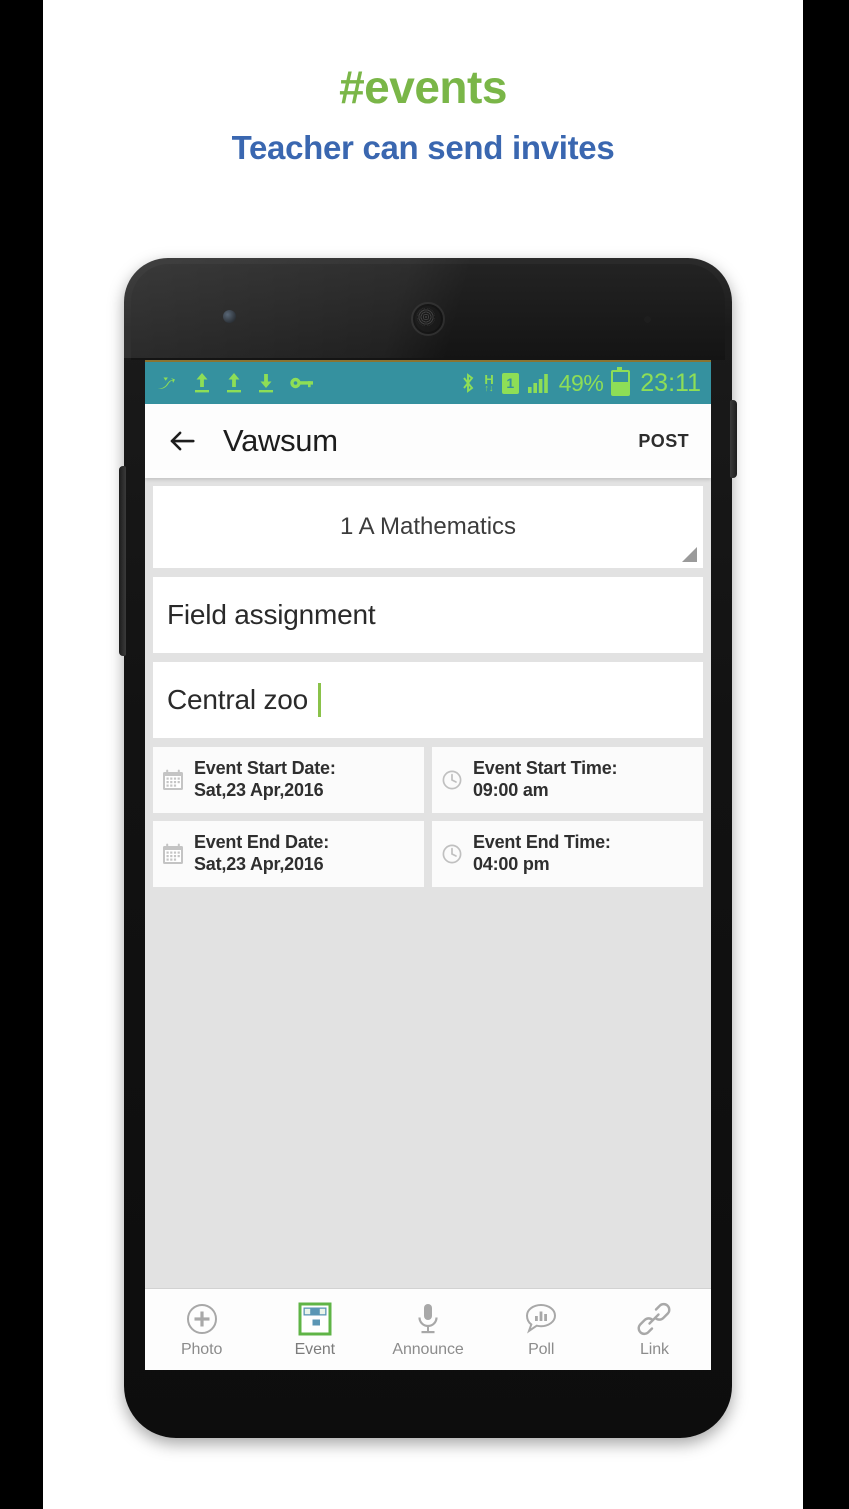 This screenshot has height=1509, width=849. I want to click on volume-button, so click(122, 561).